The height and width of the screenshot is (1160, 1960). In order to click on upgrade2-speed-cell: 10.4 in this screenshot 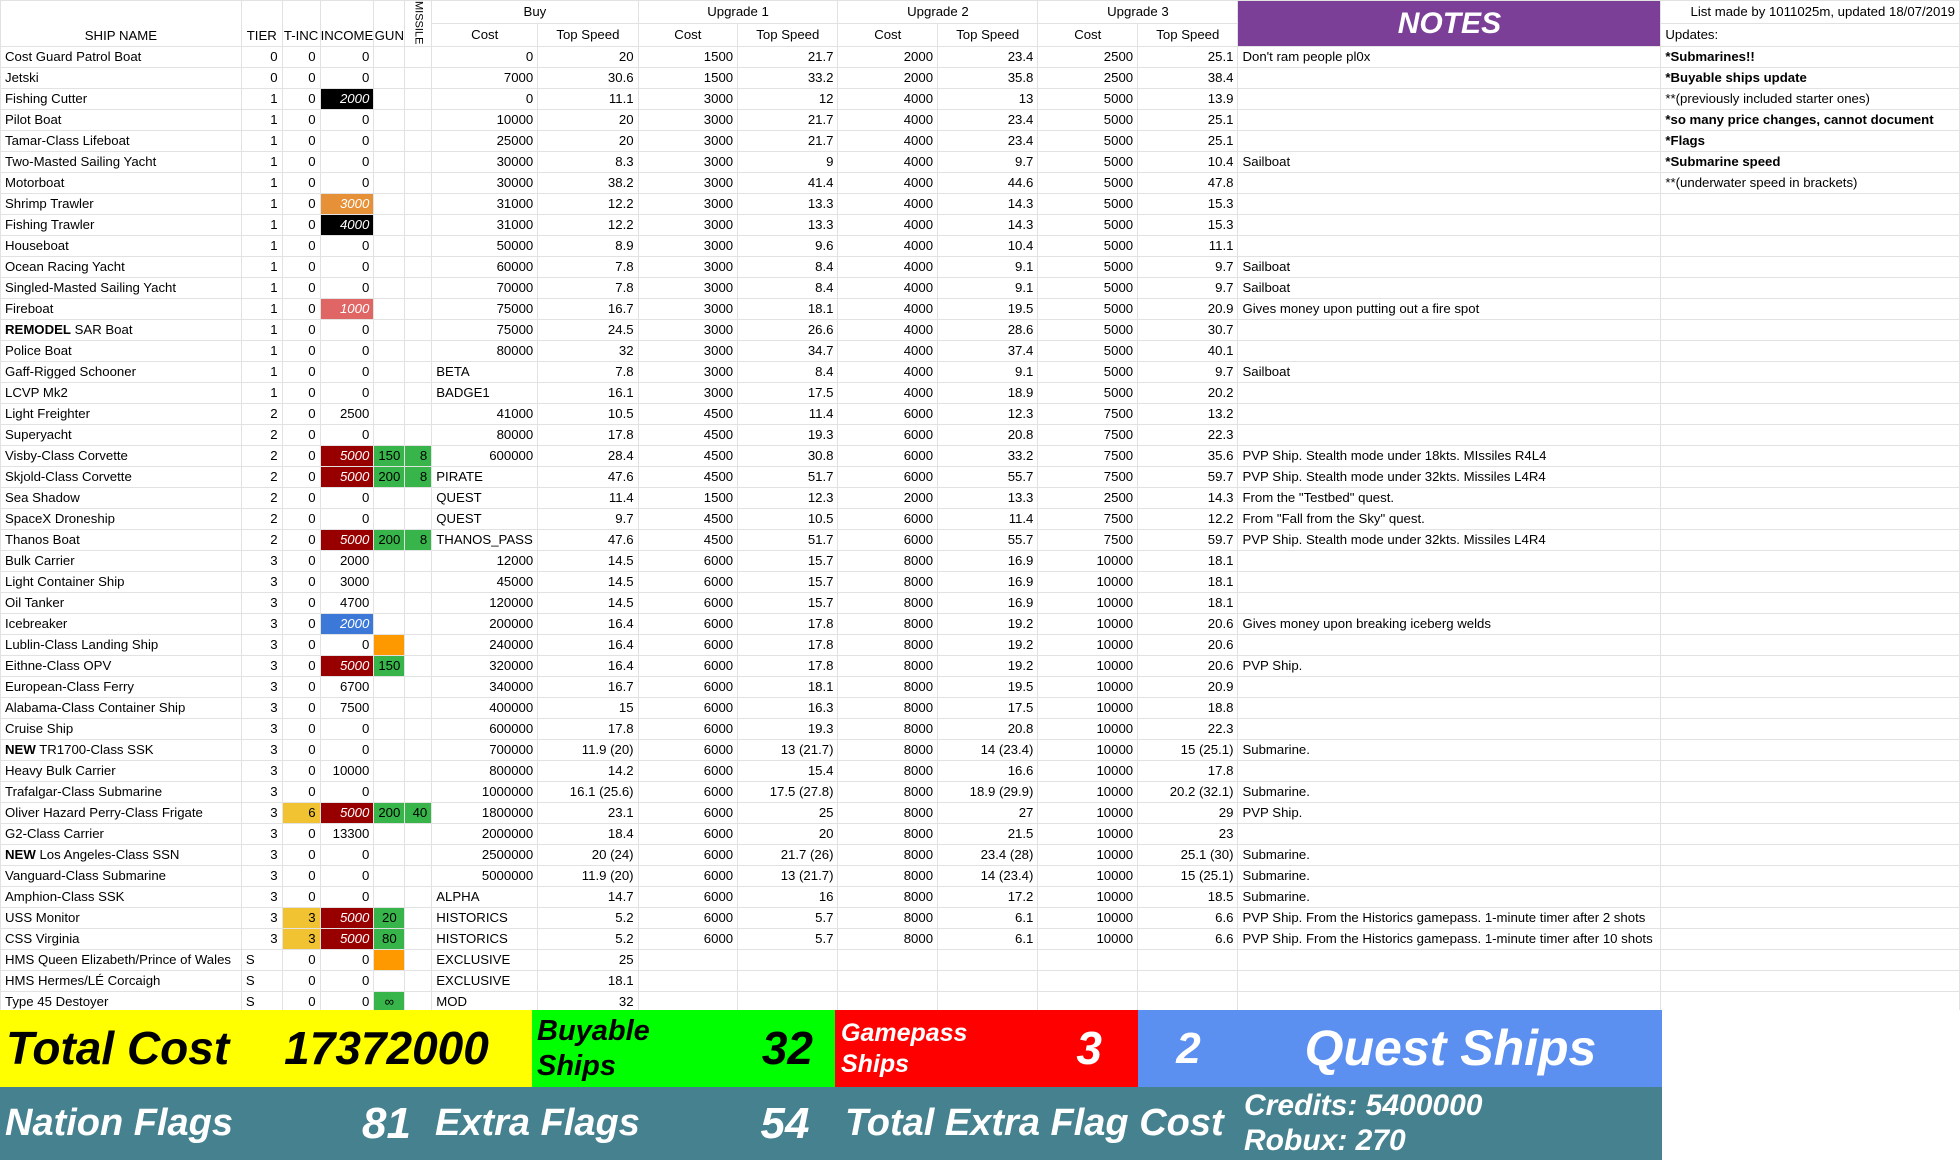, I will do `click(988, 246)`.